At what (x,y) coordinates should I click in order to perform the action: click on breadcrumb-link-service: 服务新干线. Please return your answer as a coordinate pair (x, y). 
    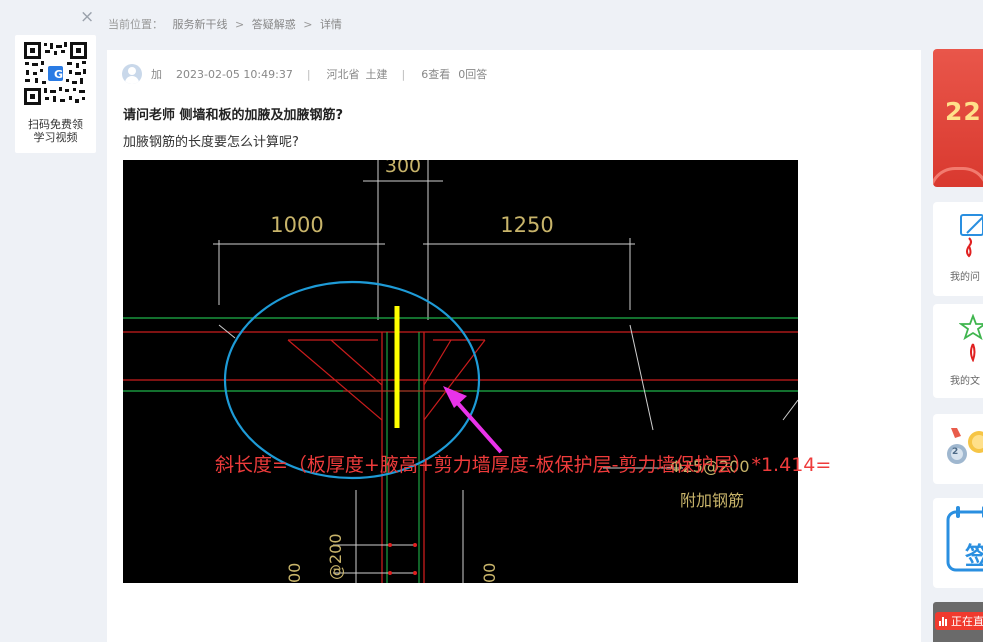
    Looking at the image, I should click on (200, 24).